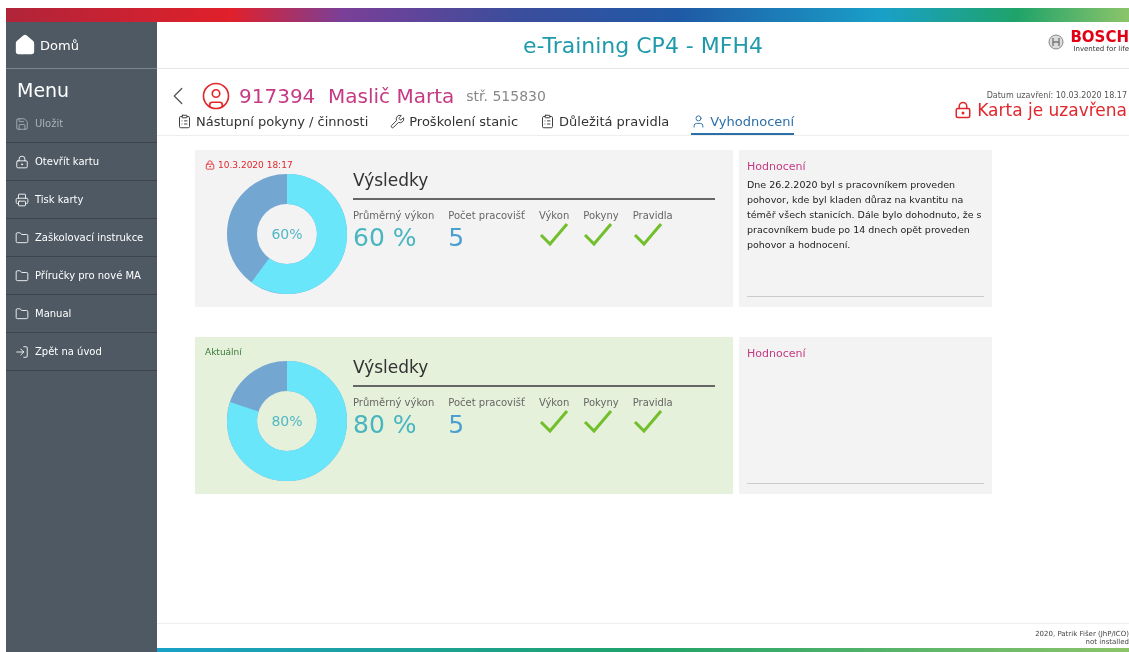  I want to click on app-title: e-Training CP4 - MFH4, so click(643, 45).